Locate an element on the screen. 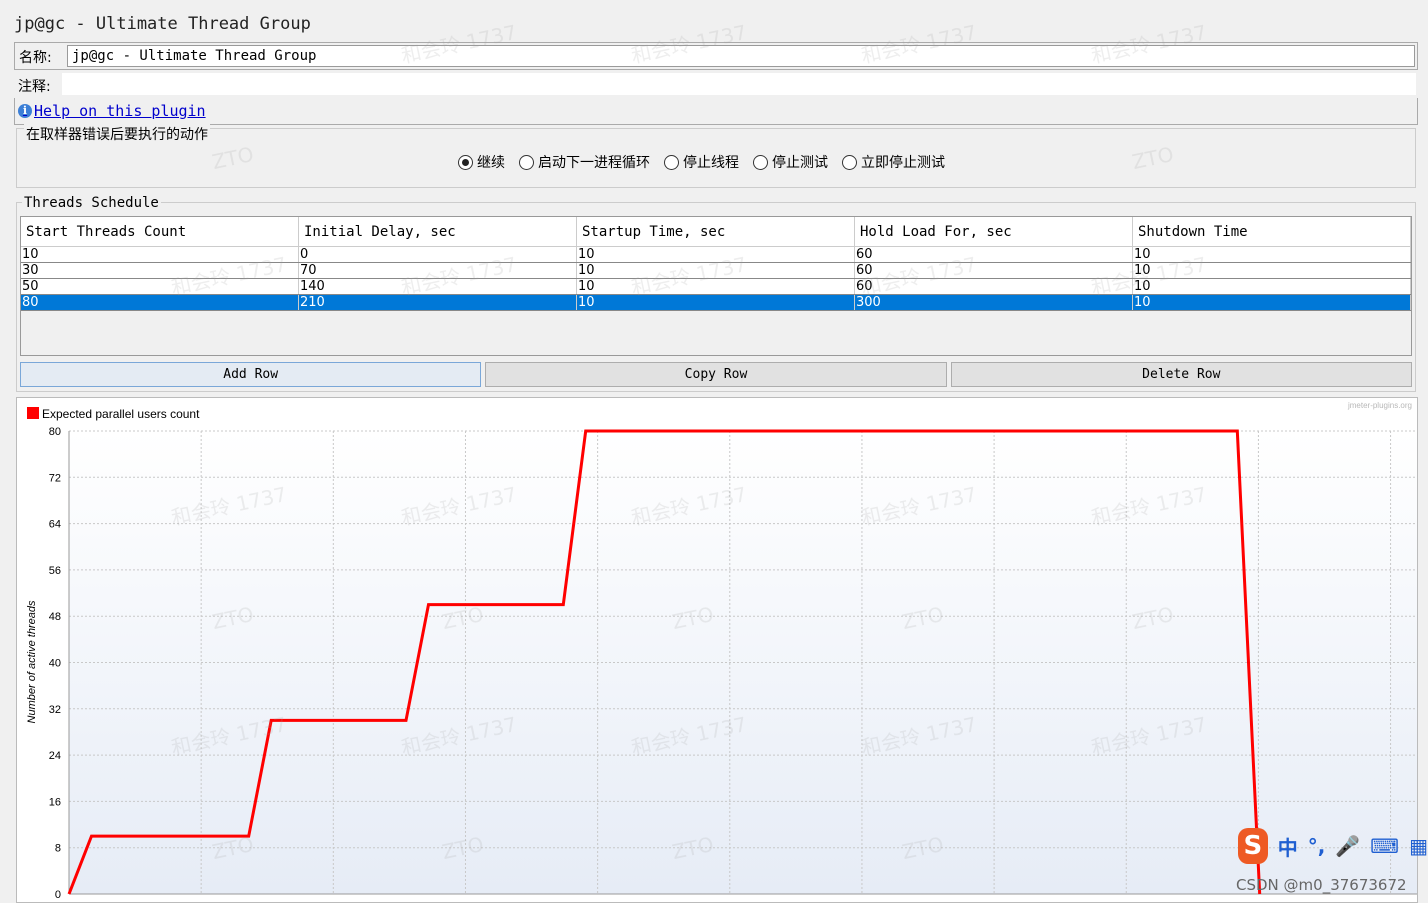 The width and height of the screenshot is (1428, 903). radio-start-next-loop: 启动下一进程循环 is located at coordinates (584, 162).